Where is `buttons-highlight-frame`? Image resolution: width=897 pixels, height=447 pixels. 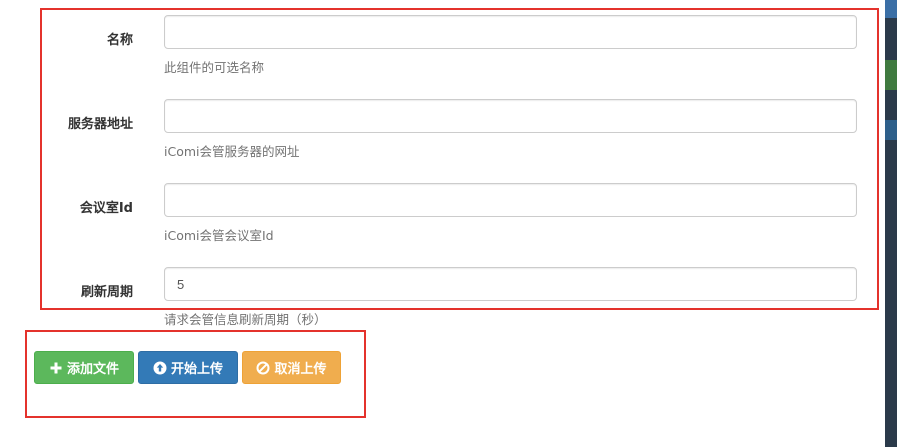 buttons-highlight-frame is located at coordinates (195, 374).